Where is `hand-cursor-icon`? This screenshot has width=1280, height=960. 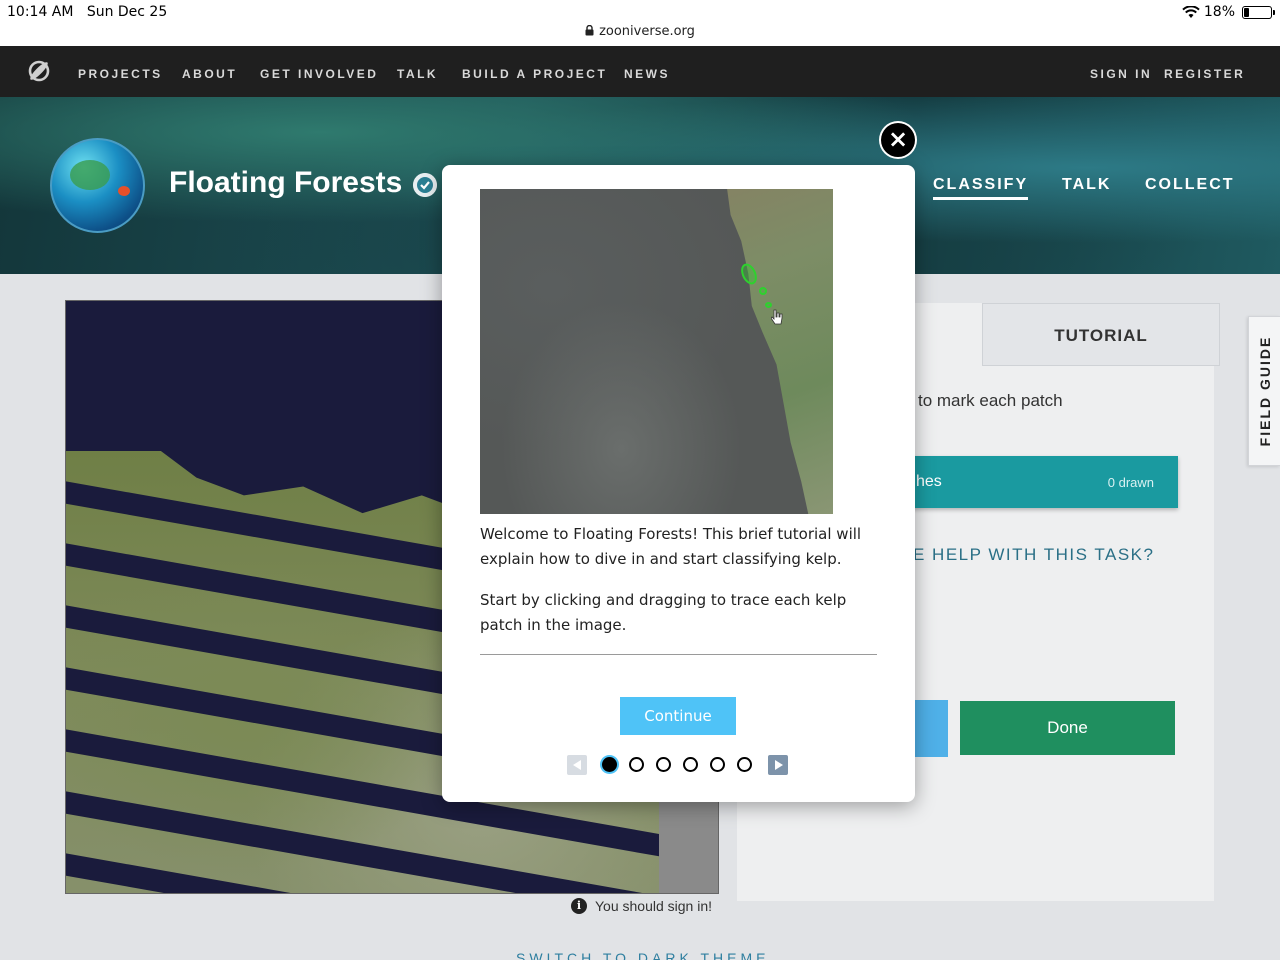
hand-cursor-icon is located at coordinates (777, 317).